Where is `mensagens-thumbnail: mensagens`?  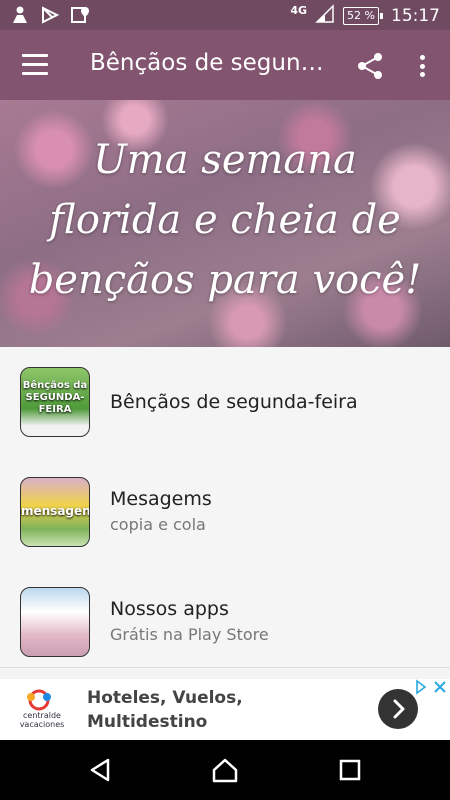 mensagens-thumbnail: mensagens is located at coordinates (55, 512).